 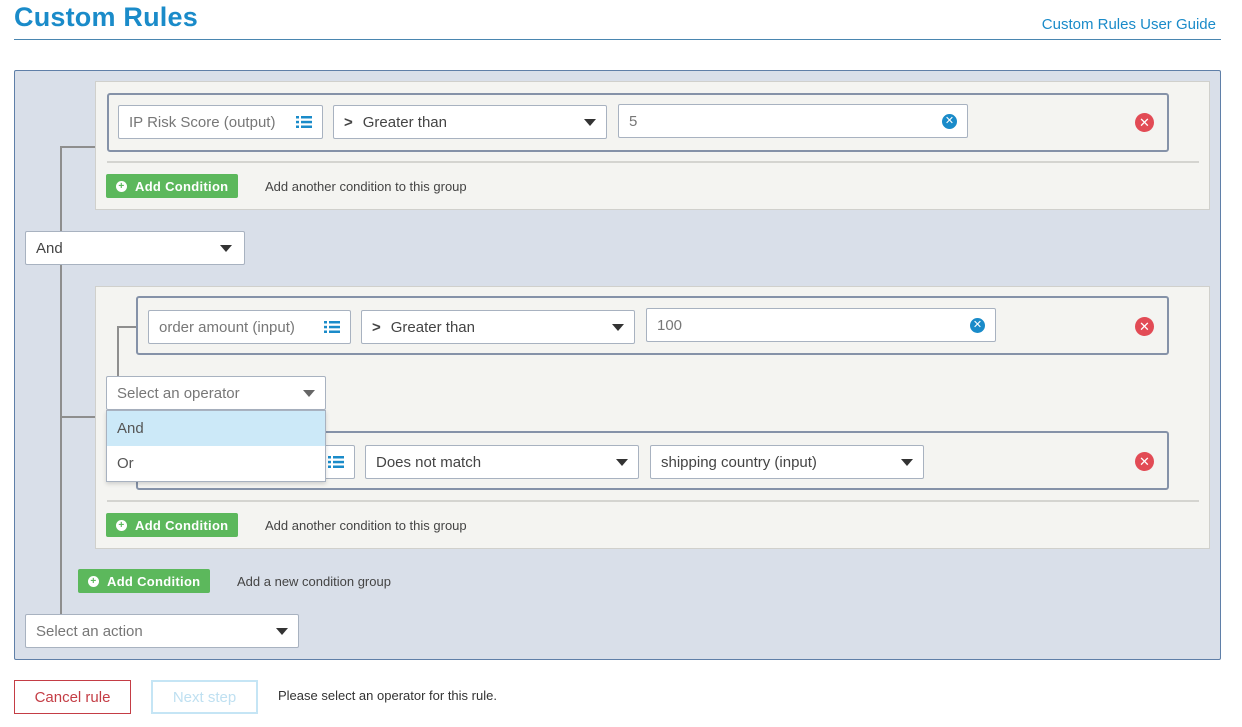 What do you see at coordinates (89, 631) in the screenshot?
I see `action-placeholder: Select an action` at bounding box center [89, 631].